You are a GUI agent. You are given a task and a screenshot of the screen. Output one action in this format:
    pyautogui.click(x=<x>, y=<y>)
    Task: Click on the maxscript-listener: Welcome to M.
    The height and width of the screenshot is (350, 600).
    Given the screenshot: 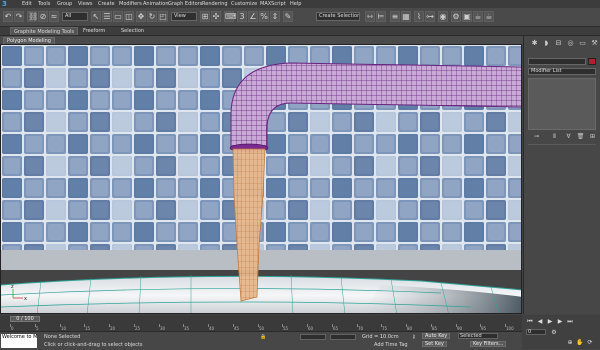 What is the action you would take?
    pyautogui.click(x=19, y=341)
    